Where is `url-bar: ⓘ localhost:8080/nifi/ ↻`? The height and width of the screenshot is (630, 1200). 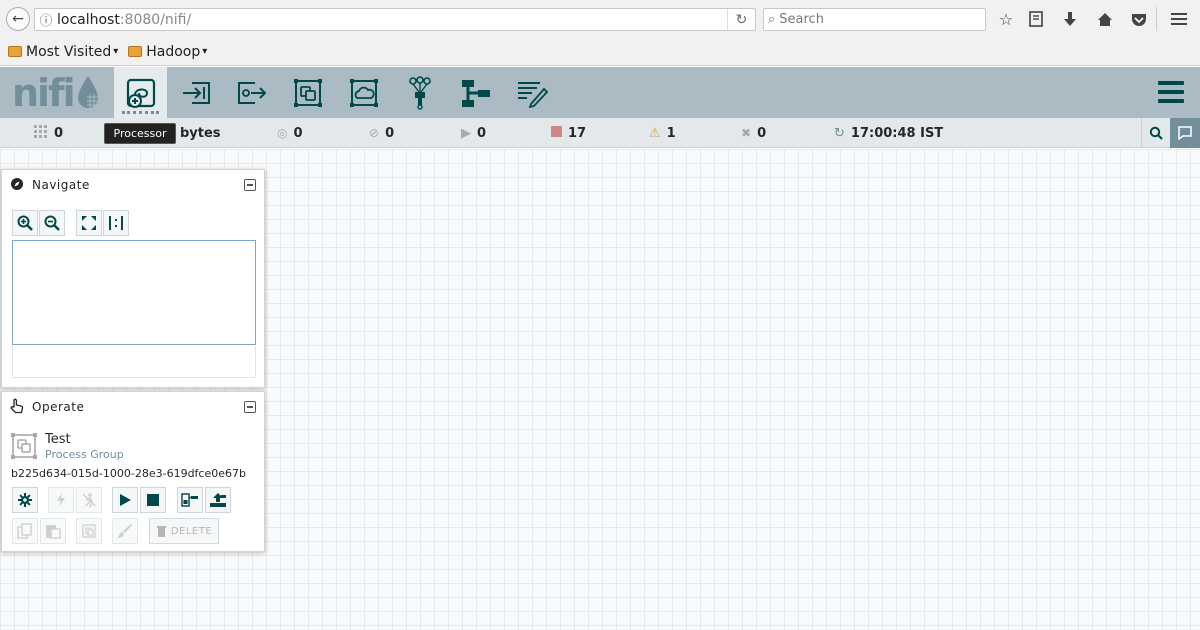 url-bar: ⓘ localhost:8080/nifi/ ↻ is located at coordinates (395, 19).